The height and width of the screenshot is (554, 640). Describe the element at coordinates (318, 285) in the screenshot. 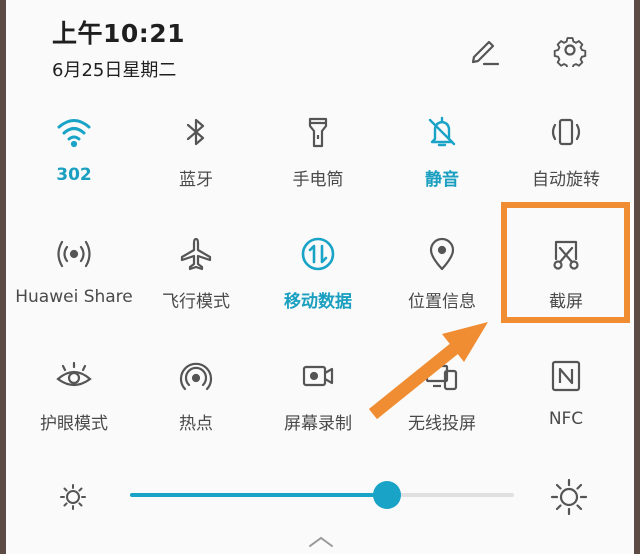

I see `tile-mobile-data: 移动数据` at that location.